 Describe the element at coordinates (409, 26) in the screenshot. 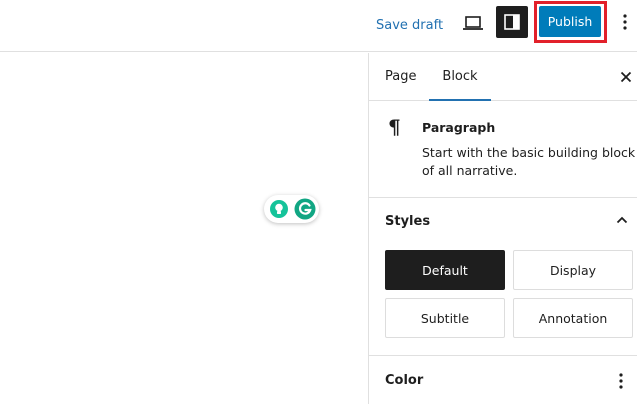

I see `save-draft-button: Save draft` at that location.